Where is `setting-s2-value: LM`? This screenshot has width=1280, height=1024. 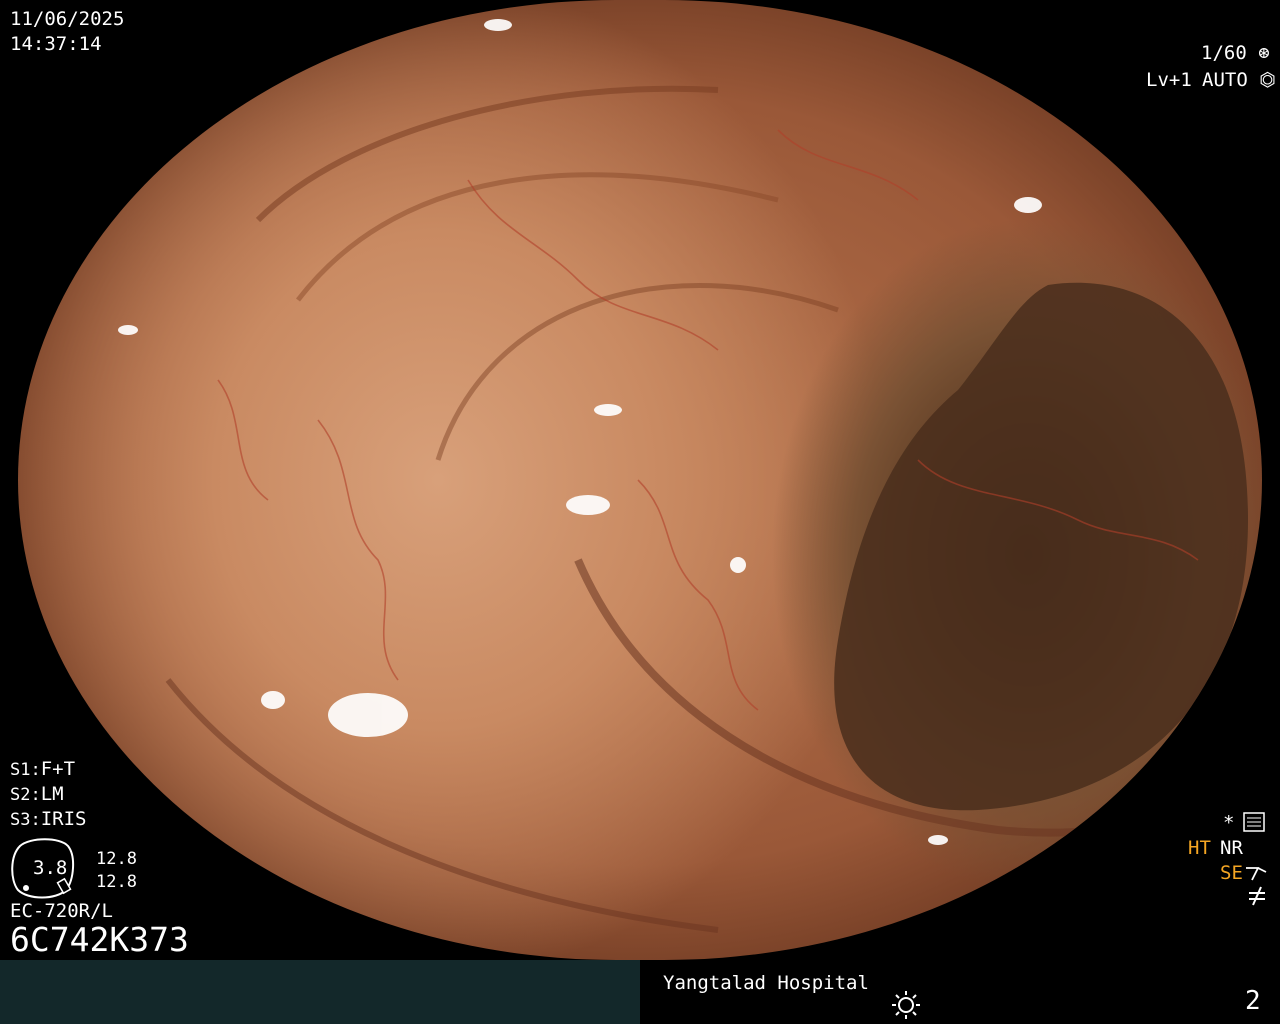
setting-s2-value: LM is located at coordinates (52, 794).